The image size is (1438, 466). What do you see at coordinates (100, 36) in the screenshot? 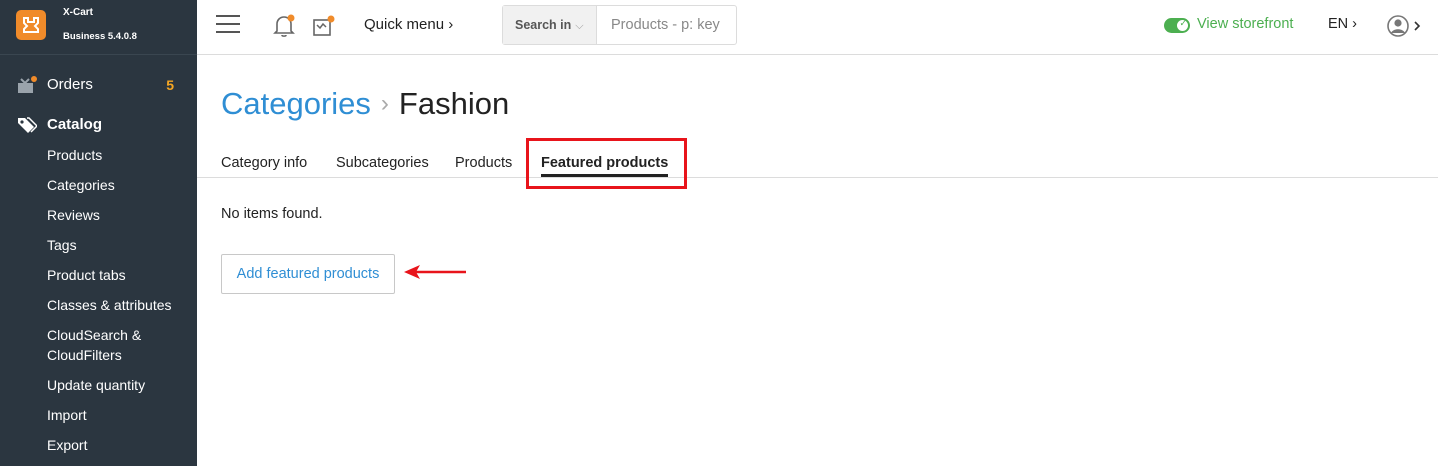
I see `brand-edition: Business 5.4.0.8` at bounding box center [100, 36].